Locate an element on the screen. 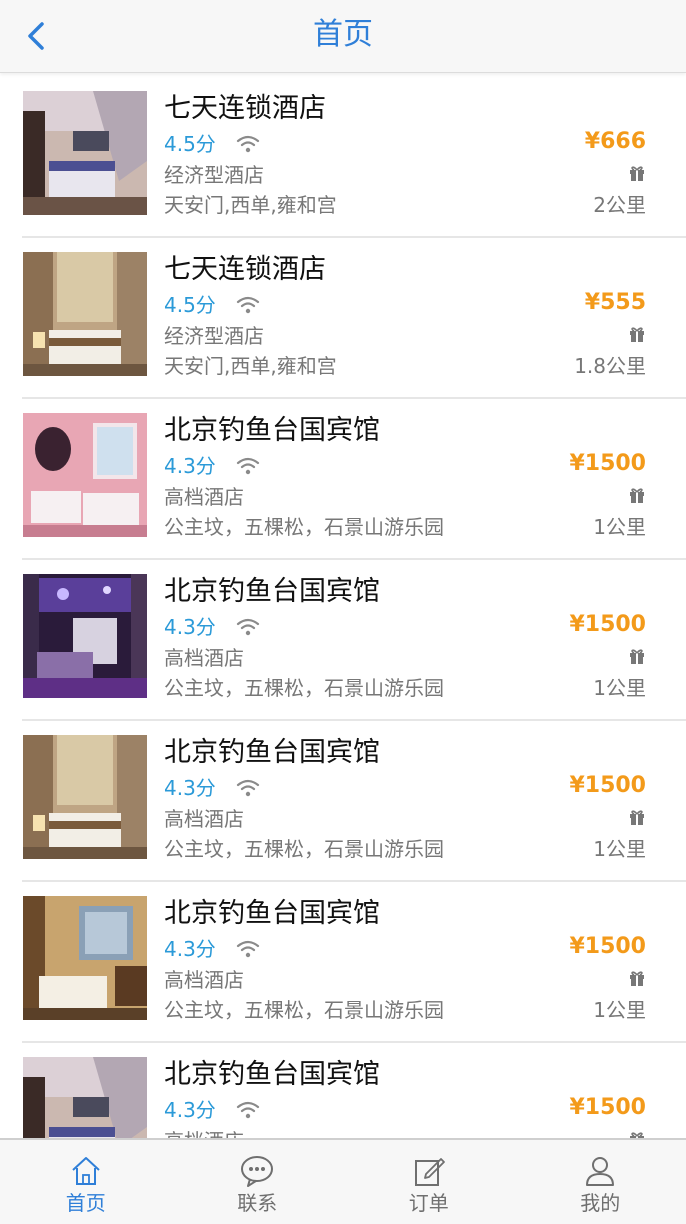 This screenshot has height=1224, width=686. tab-contact: 联系 is located at coordinates (258, 1182).